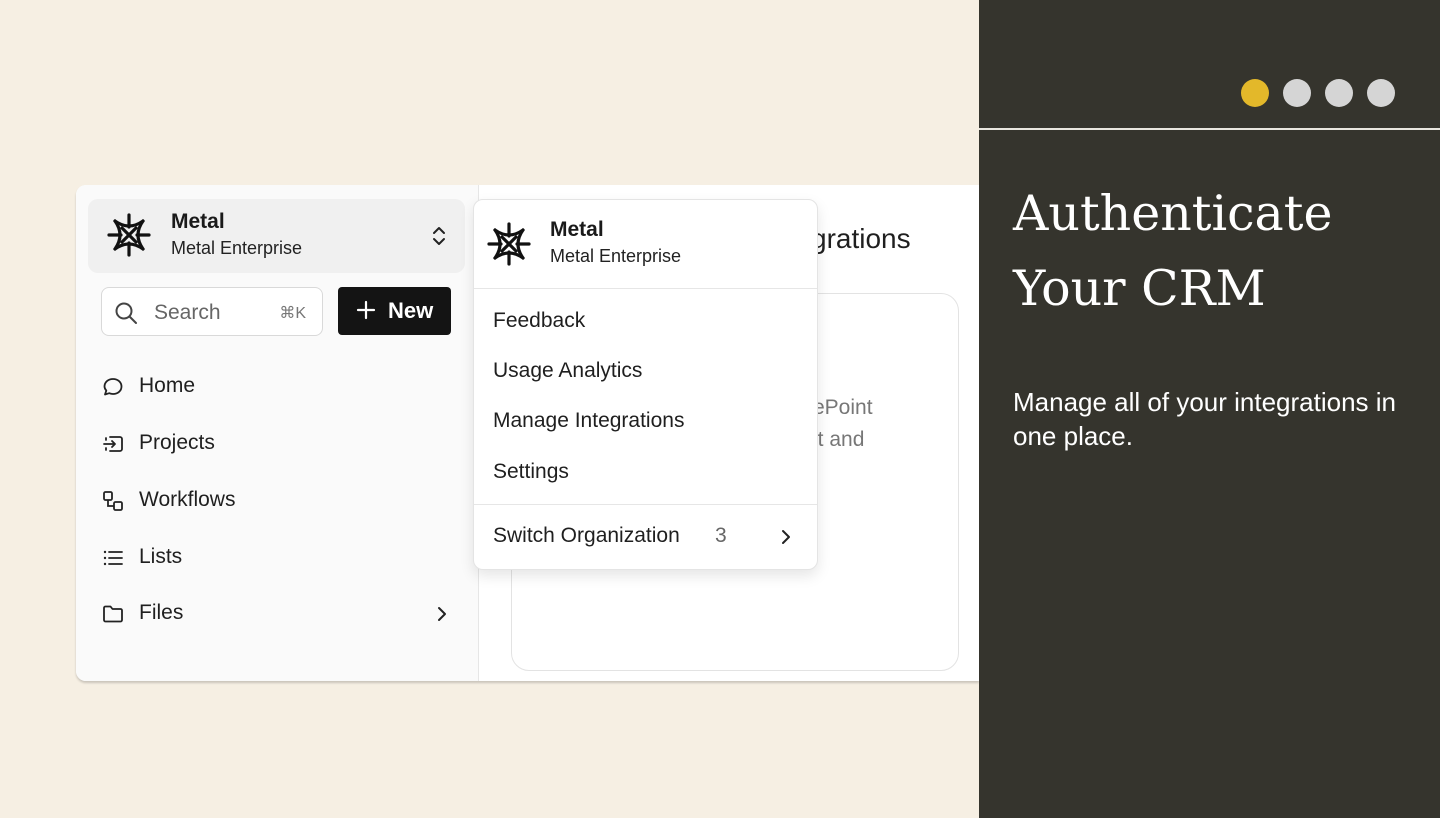  What do you see at coordinates (278, 614) in the screenshot?
I see `sidebar-item-files: Files` at bounding box center [278, 614].